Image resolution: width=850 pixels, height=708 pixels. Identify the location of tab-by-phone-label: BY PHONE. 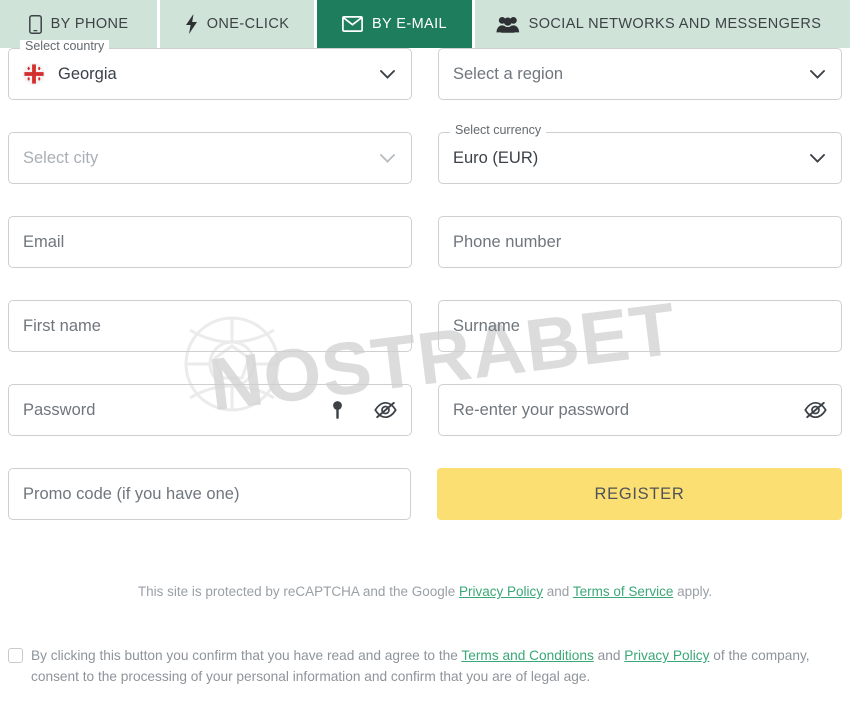
(89, 24).